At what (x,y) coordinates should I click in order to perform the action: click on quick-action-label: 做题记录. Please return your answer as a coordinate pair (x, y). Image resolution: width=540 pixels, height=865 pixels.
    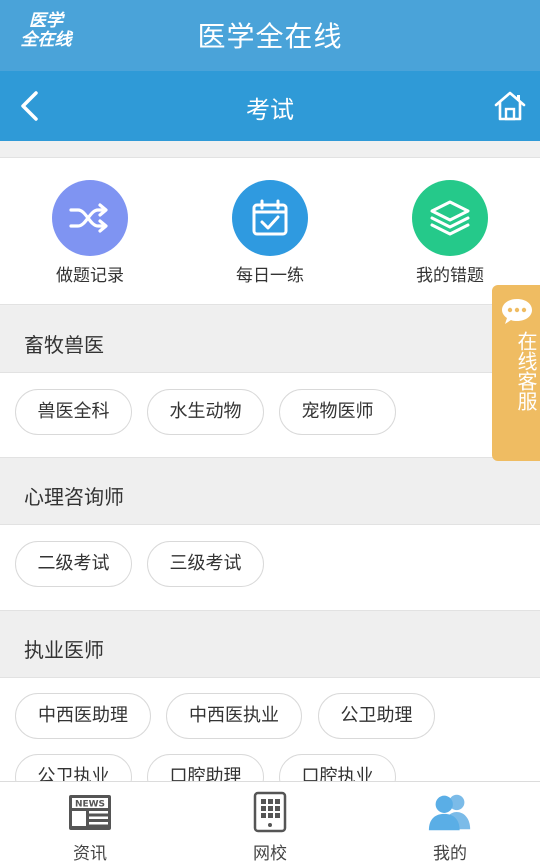
    Looking at the image, I should click on (90, 276).